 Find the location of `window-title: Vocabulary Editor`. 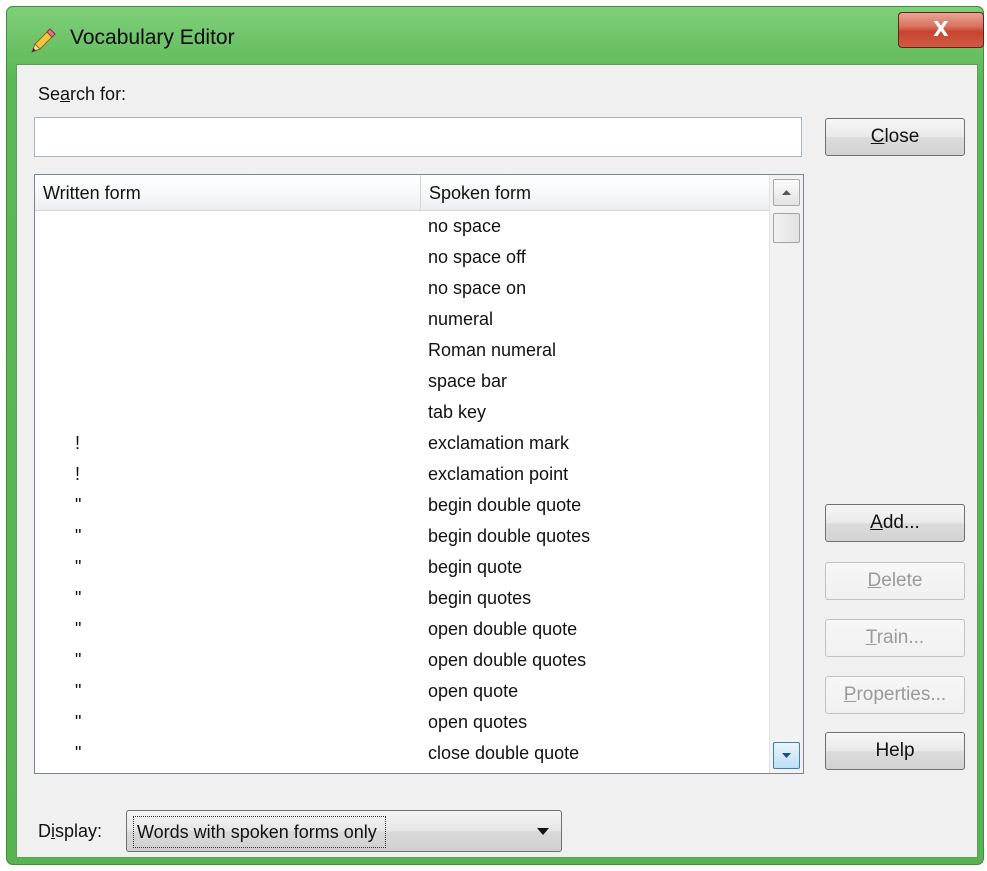

window-title: Vocabulary Editor is located at coordinates (152, 37).